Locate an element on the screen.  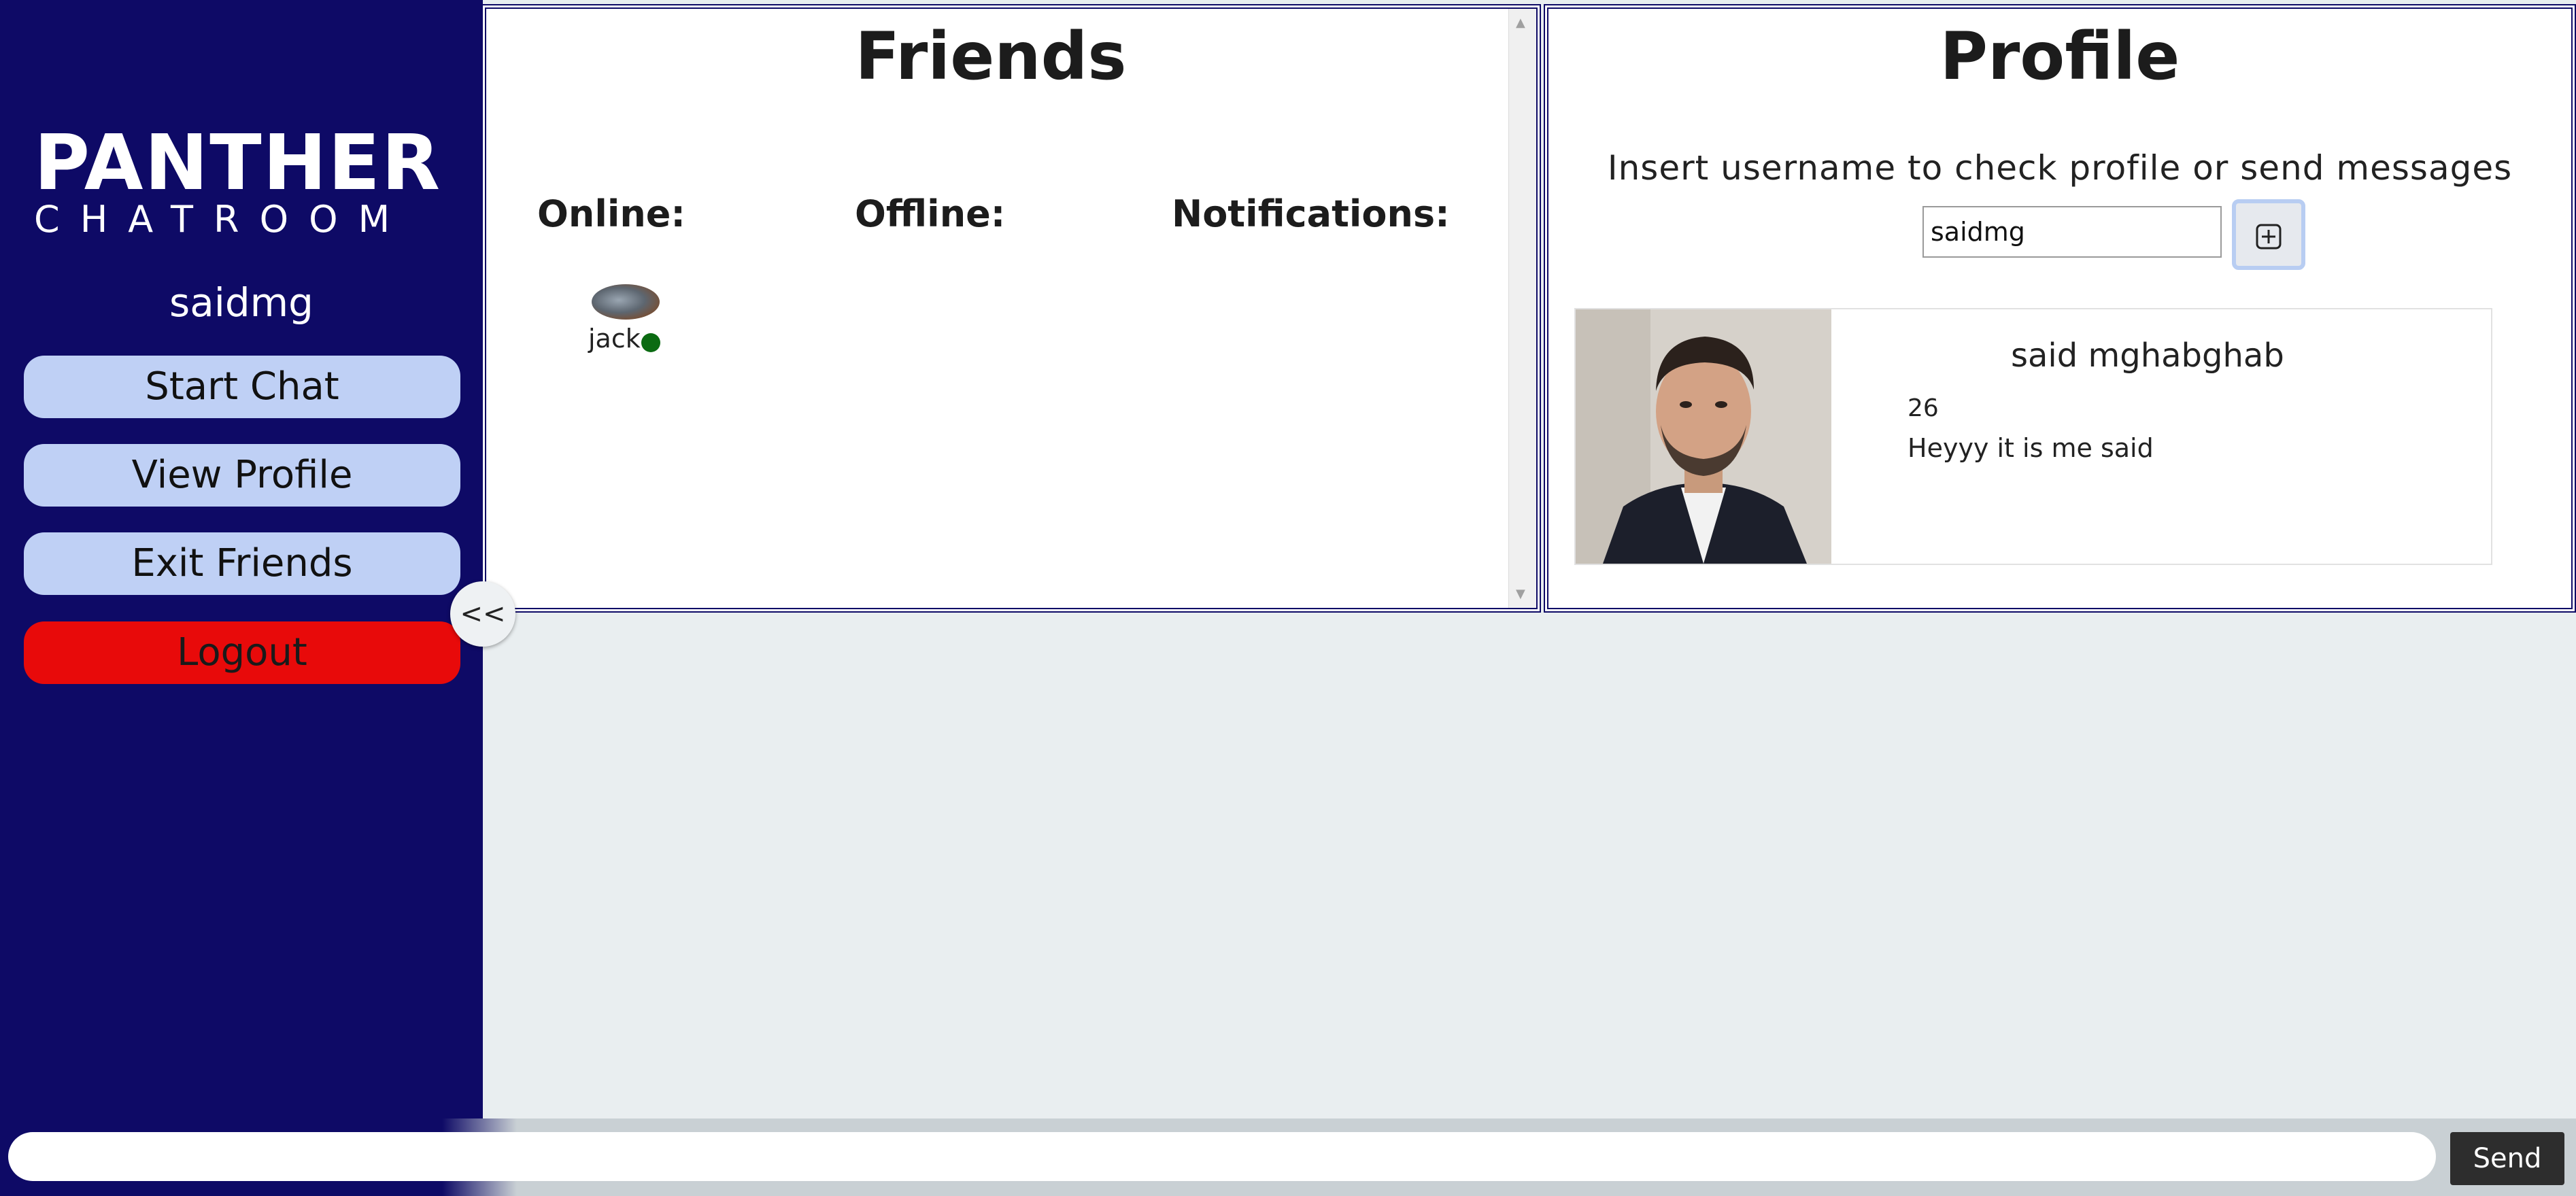
start-chat-button: Start Chat is located at coordinates (242, 387).